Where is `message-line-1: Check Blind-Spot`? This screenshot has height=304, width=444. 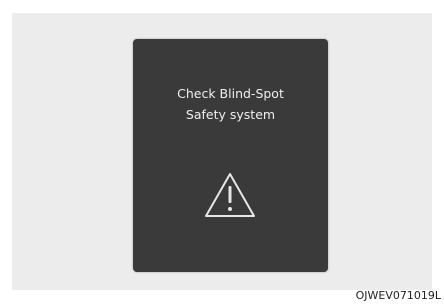 message-line-1: Check Blind-Spot is located at coordinates (230, 93).